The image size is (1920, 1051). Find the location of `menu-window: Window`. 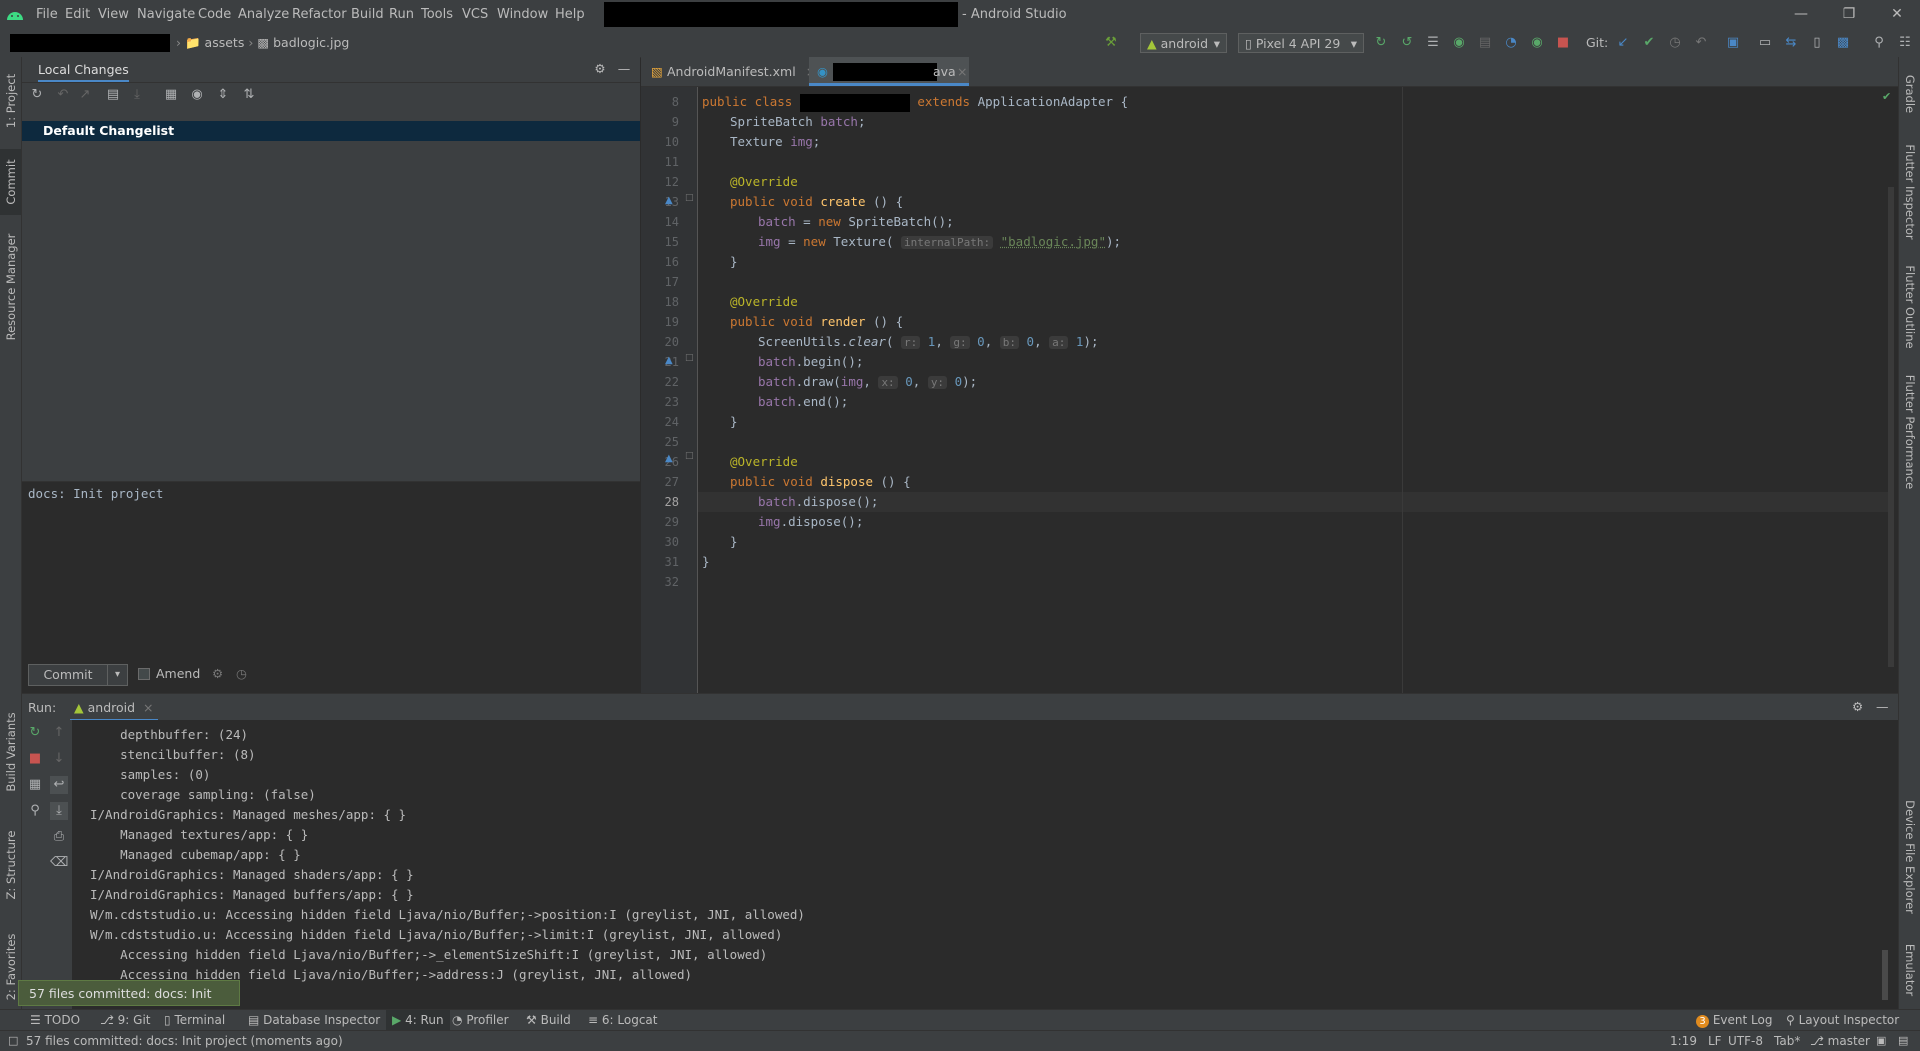

menu-window: Window is located at coordinates (522, 14).